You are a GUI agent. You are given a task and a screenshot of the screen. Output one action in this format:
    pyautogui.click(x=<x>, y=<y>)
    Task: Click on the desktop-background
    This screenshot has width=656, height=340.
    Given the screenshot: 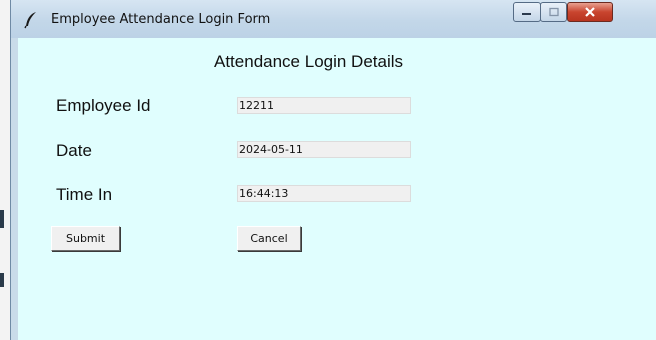 What is the action you would take?
    pyautogui.click(x=5, y=170)
    